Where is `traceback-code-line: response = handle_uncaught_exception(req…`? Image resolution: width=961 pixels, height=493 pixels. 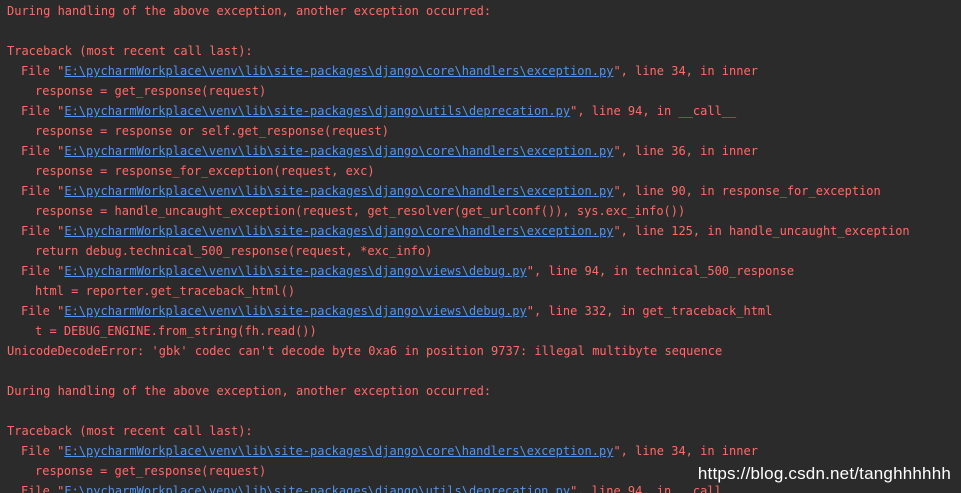
traceback-code-line: response = handle_uncaught_exception(req… is located at coordinates (360, 211).